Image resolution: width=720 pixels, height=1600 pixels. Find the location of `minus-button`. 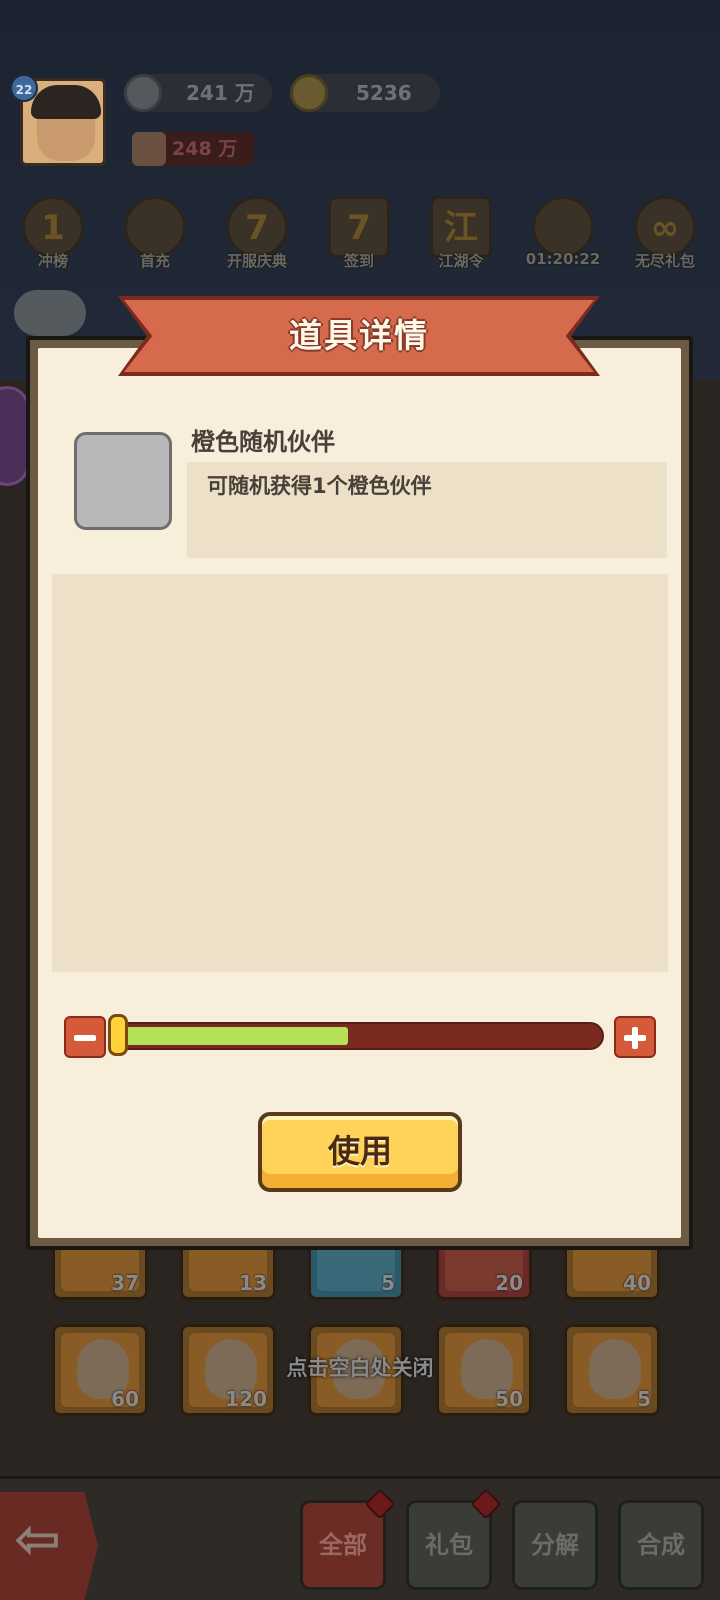

minus-button is located at coordinates (85, 1037).